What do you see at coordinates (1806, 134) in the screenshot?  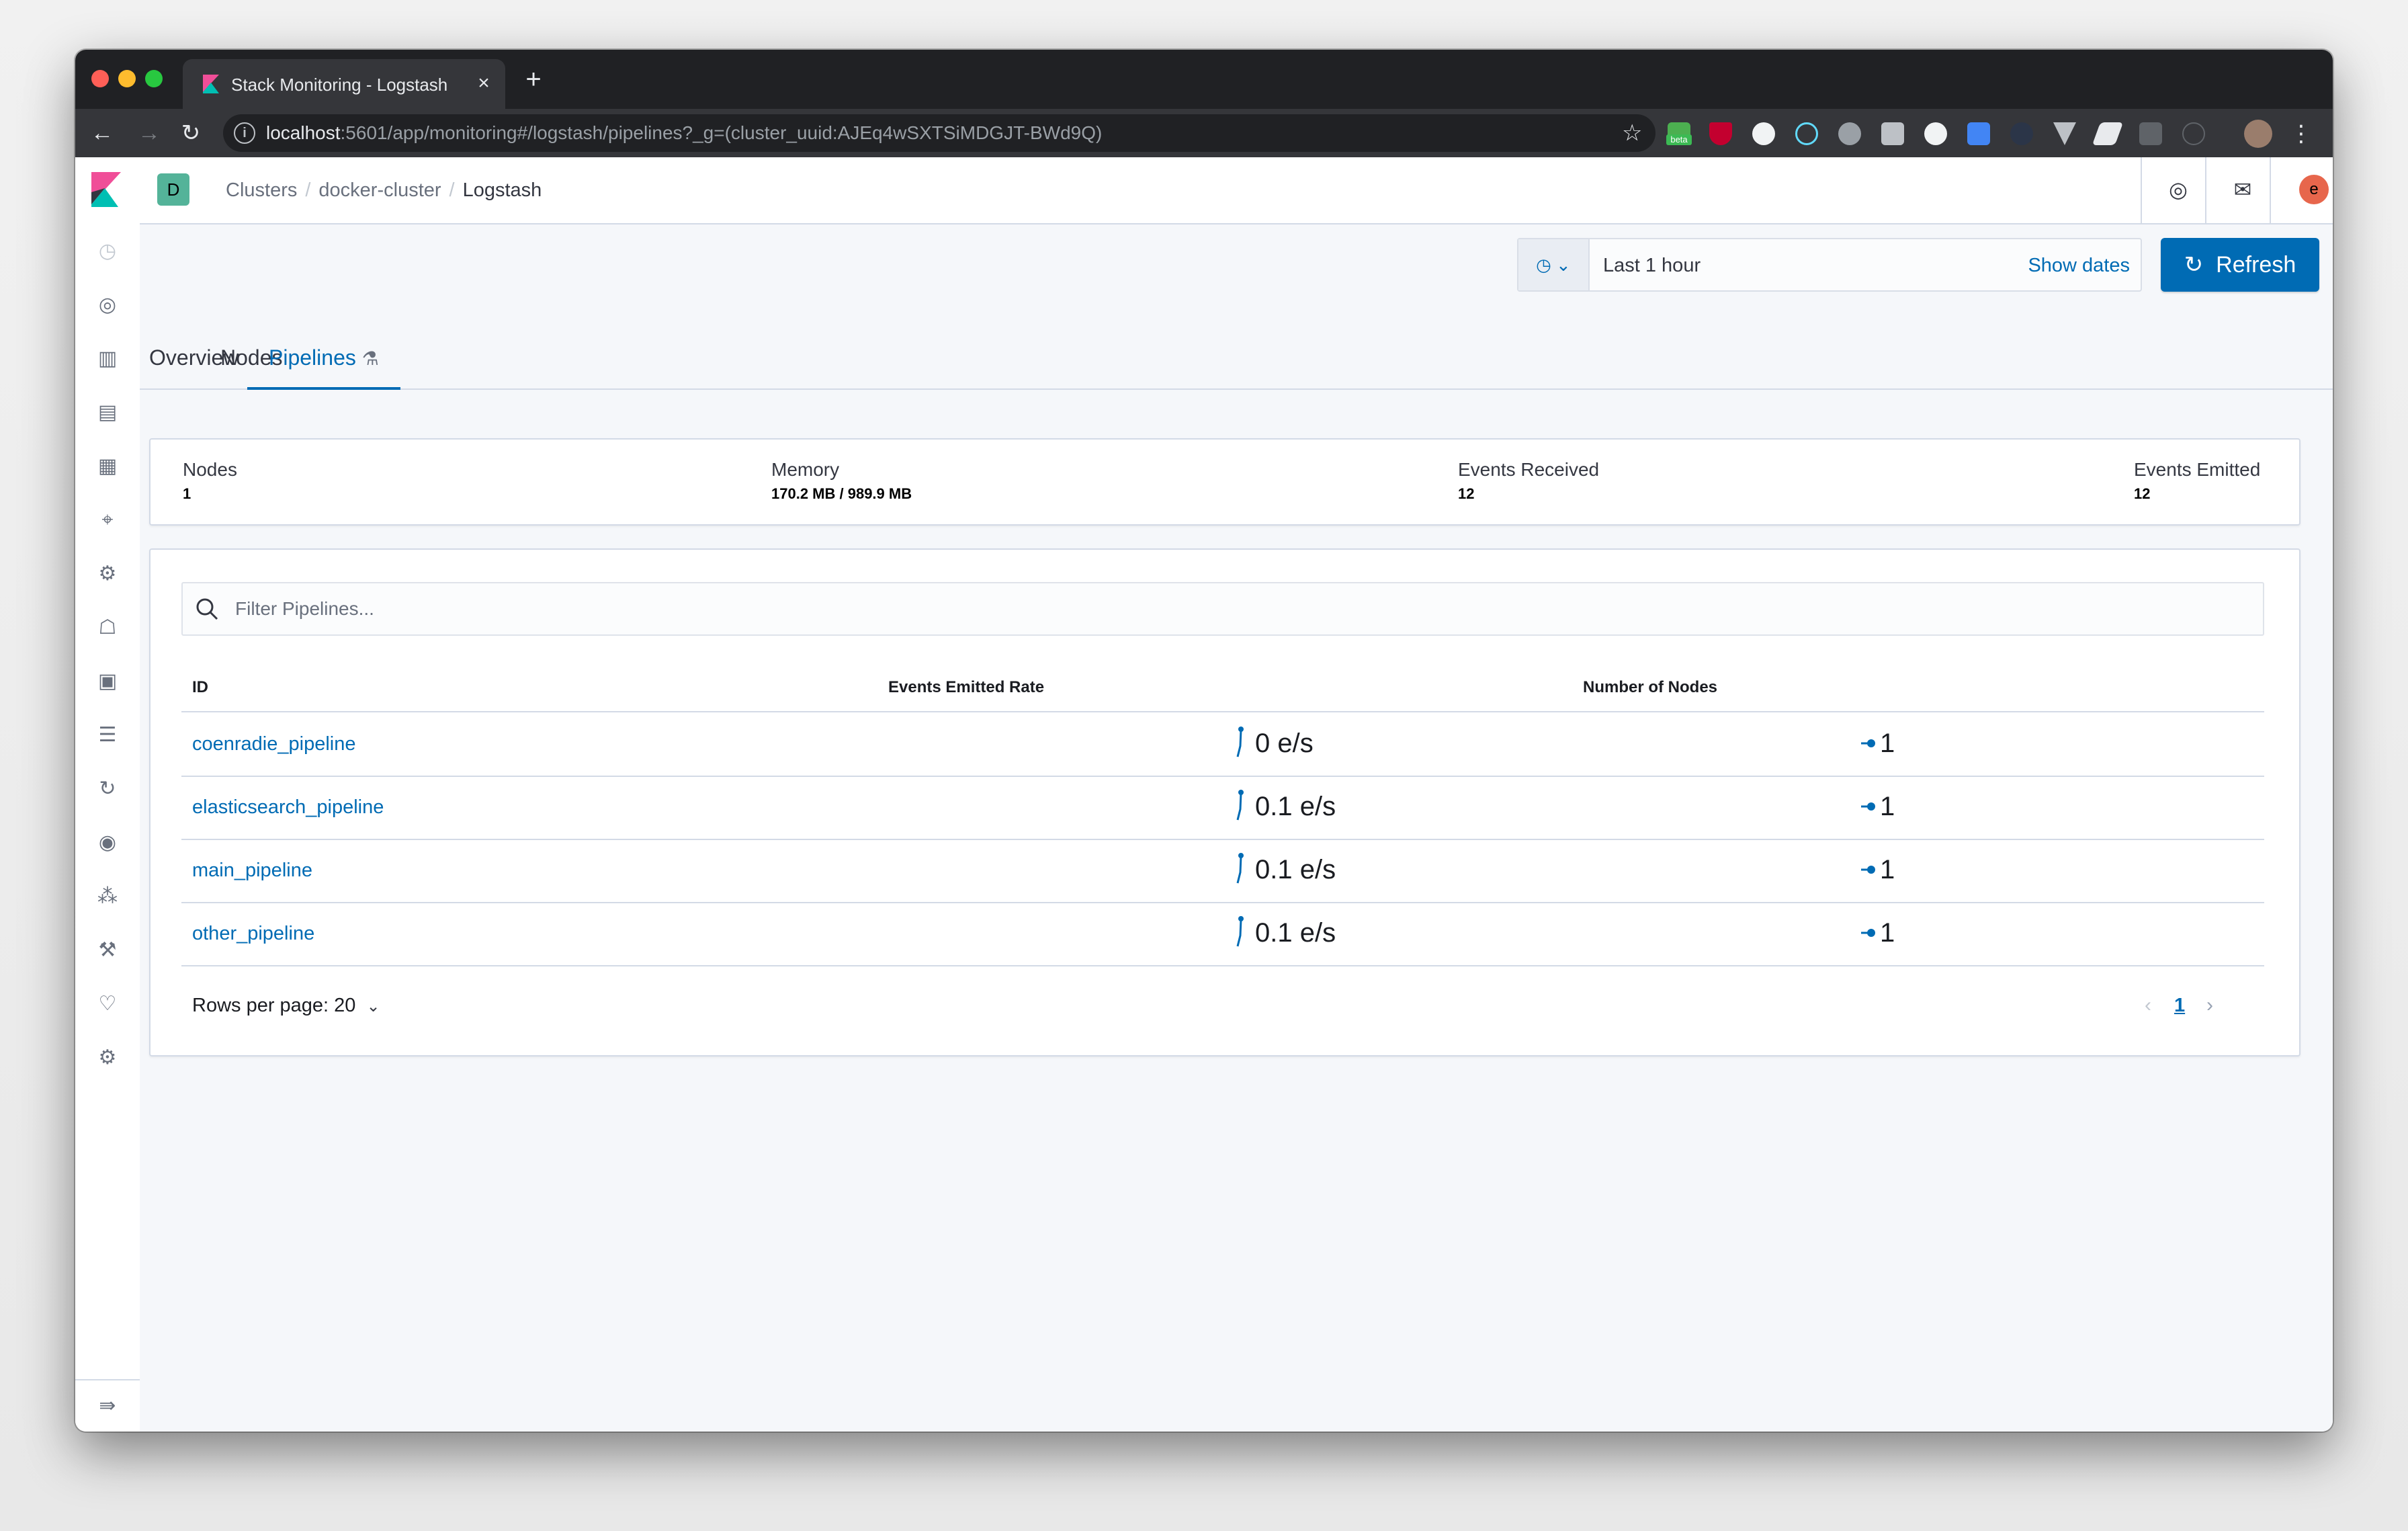 I see `react-extension-icon` at bounding box center [1806, 134].